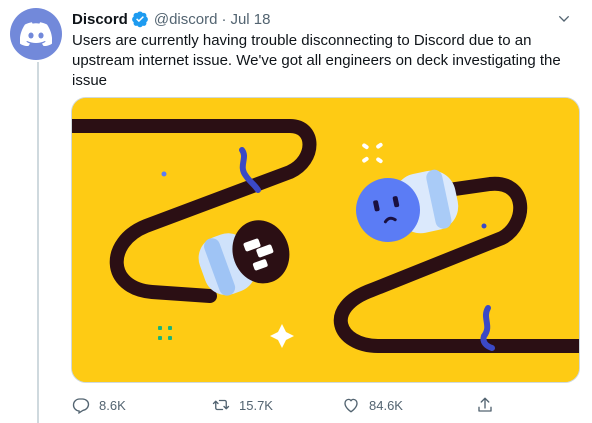 The width and height of the screenshot is (592, 423). What do you see at coordinates (485, 404) in the screenshot?
I see `share-icon` at bounding box center [485, 404].